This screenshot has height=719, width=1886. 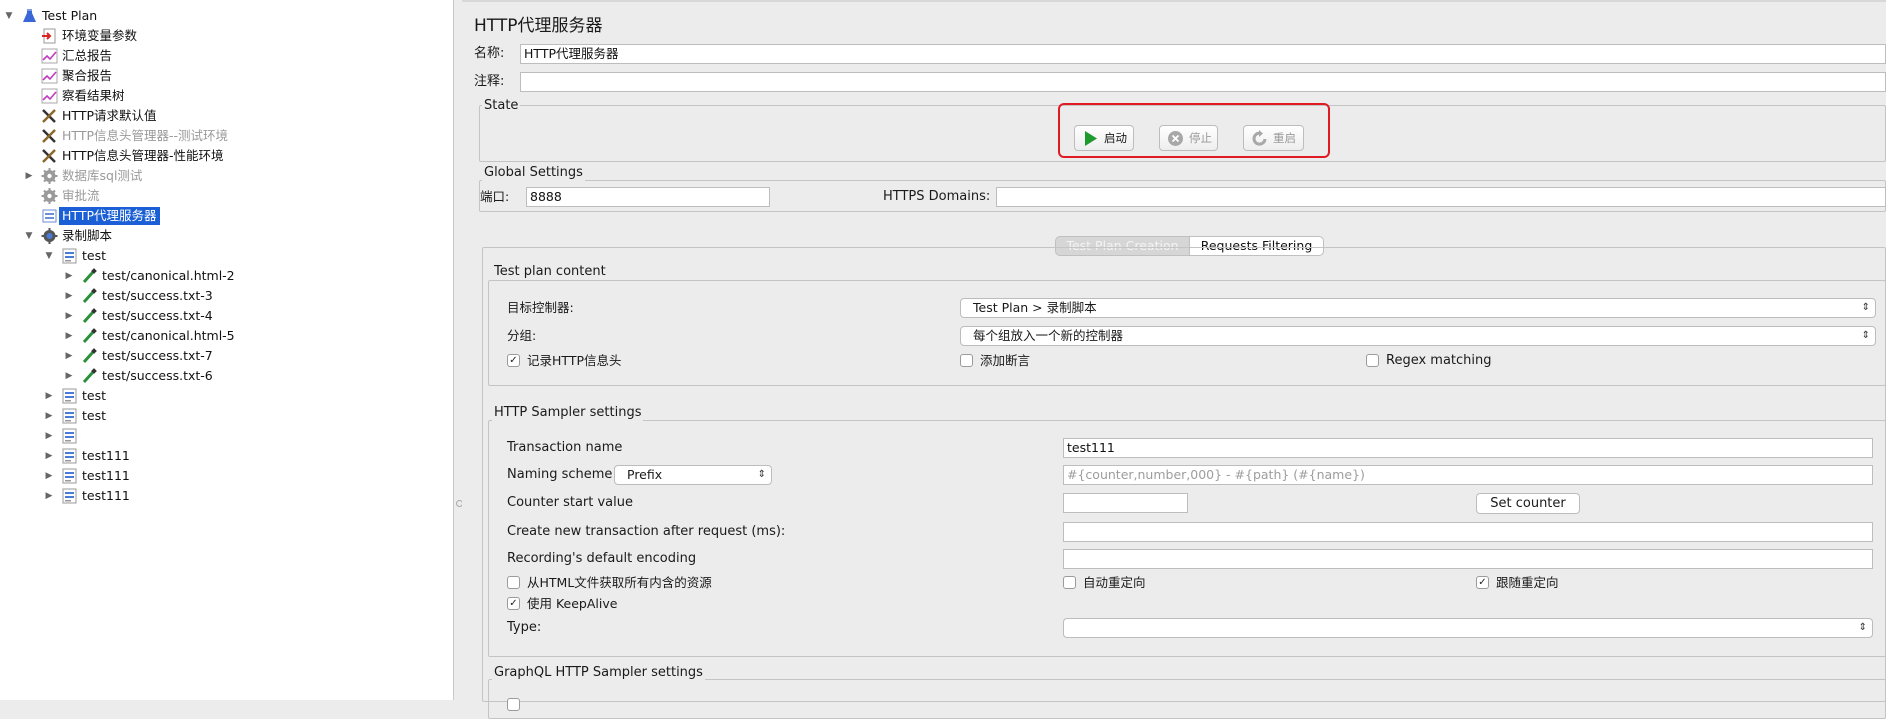 What do you see at coordinates (226, 156) in the screenshot?
I see `tree-node: HTTP信息头管理器-性能环境` at bounding box center [226, 156].